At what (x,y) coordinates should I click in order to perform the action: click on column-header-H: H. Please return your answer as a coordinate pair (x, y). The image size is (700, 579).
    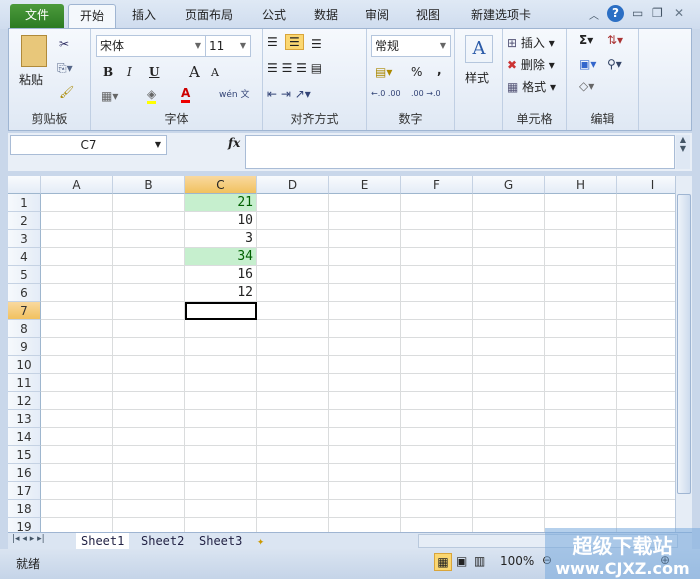
    Looking at the image, I should click on (581, 185).